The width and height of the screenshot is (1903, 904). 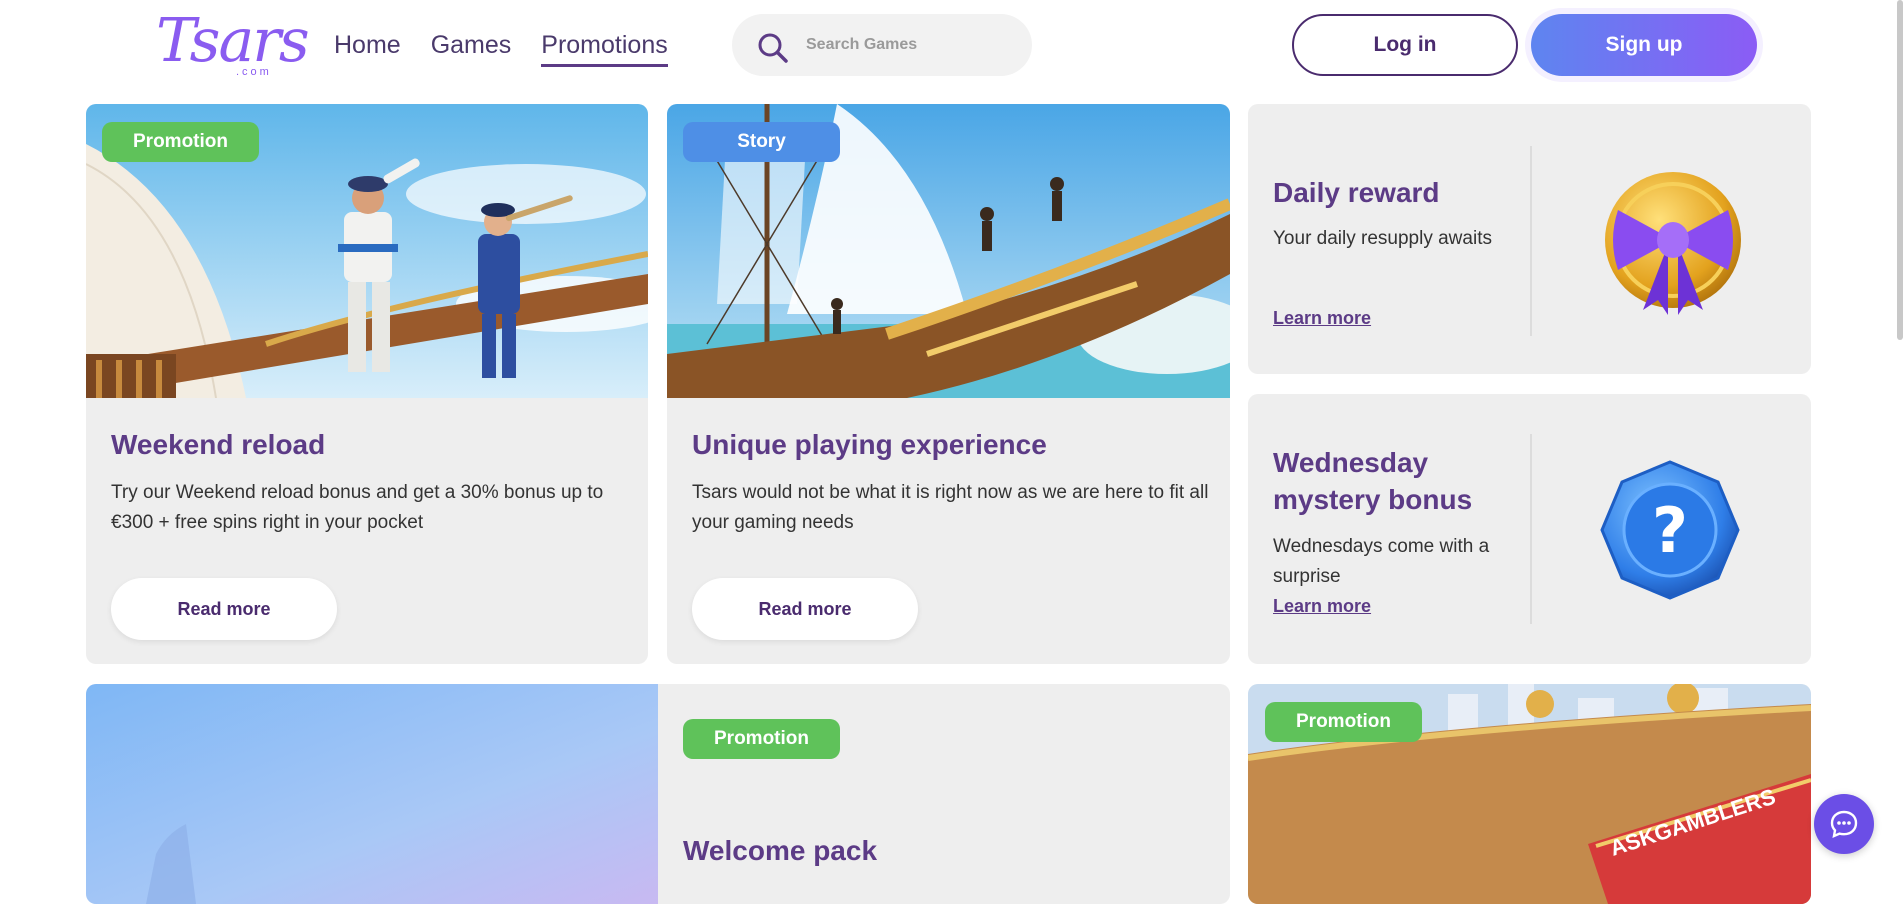 I want to click on card-title: Welcome pack, so click(x=780, y=850).